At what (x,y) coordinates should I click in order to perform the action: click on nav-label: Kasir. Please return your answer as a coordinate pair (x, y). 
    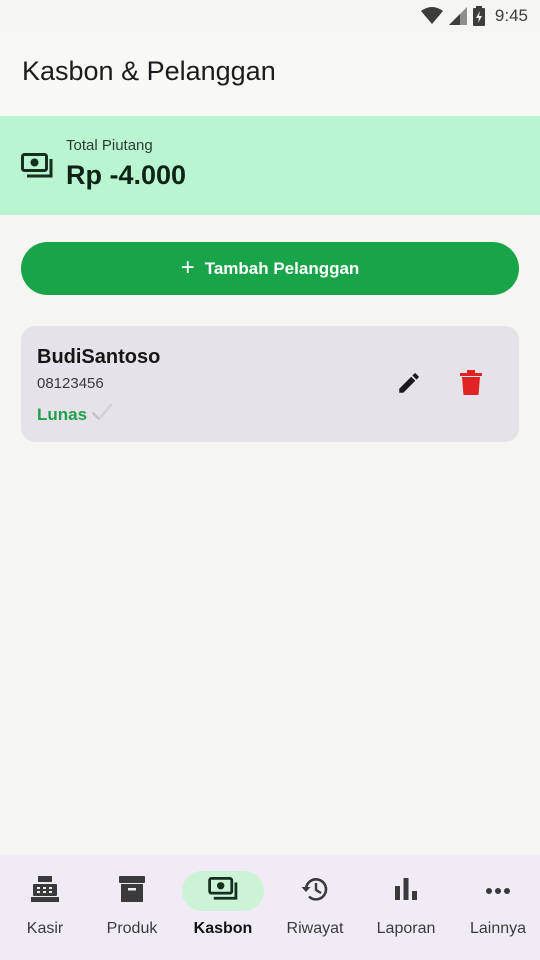
    Looking at the image, I should click on (45, 928).